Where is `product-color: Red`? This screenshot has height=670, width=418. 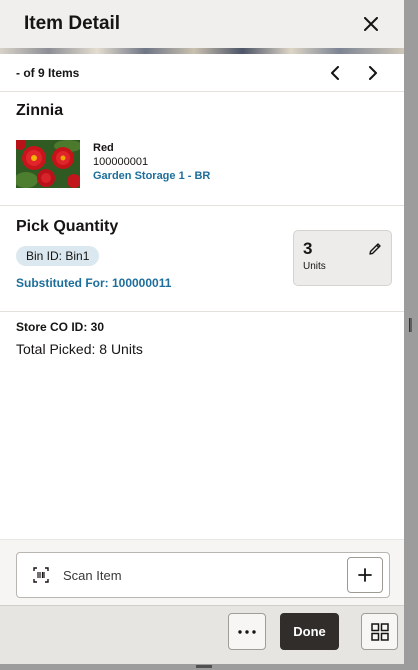
product-color: Red is located at coordinates (103, 148).